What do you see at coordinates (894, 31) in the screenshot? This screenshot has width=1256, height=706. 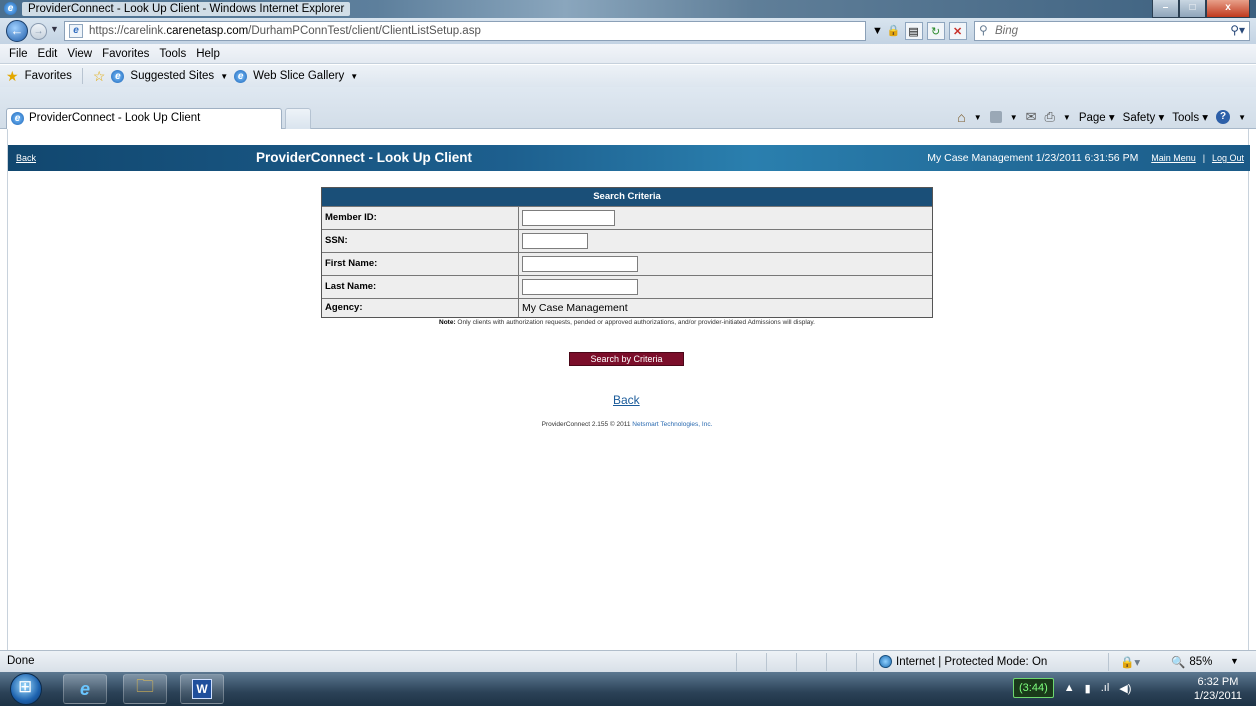 I see `lock-icon: 🔒` at bounding box center [894, 31].